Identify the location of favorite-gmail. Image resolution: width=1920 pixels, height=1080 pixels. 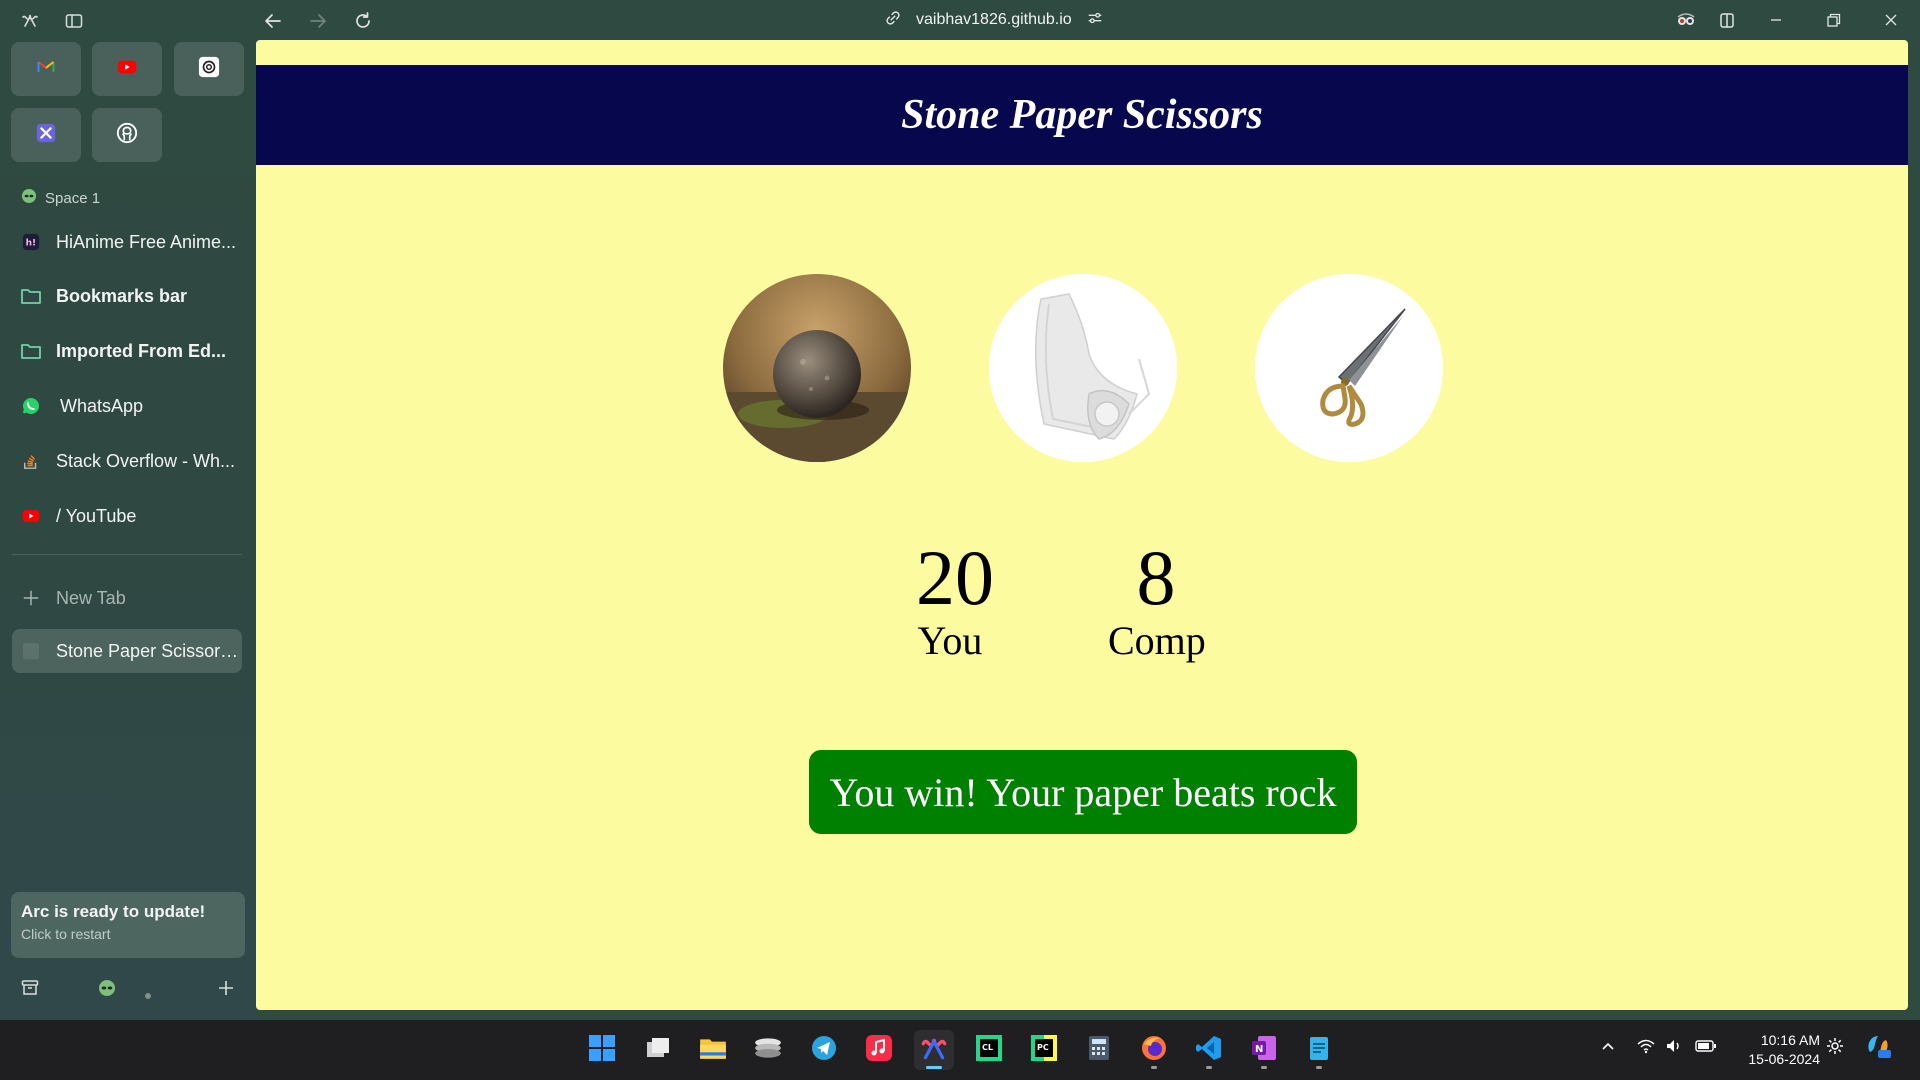
(46, 69).